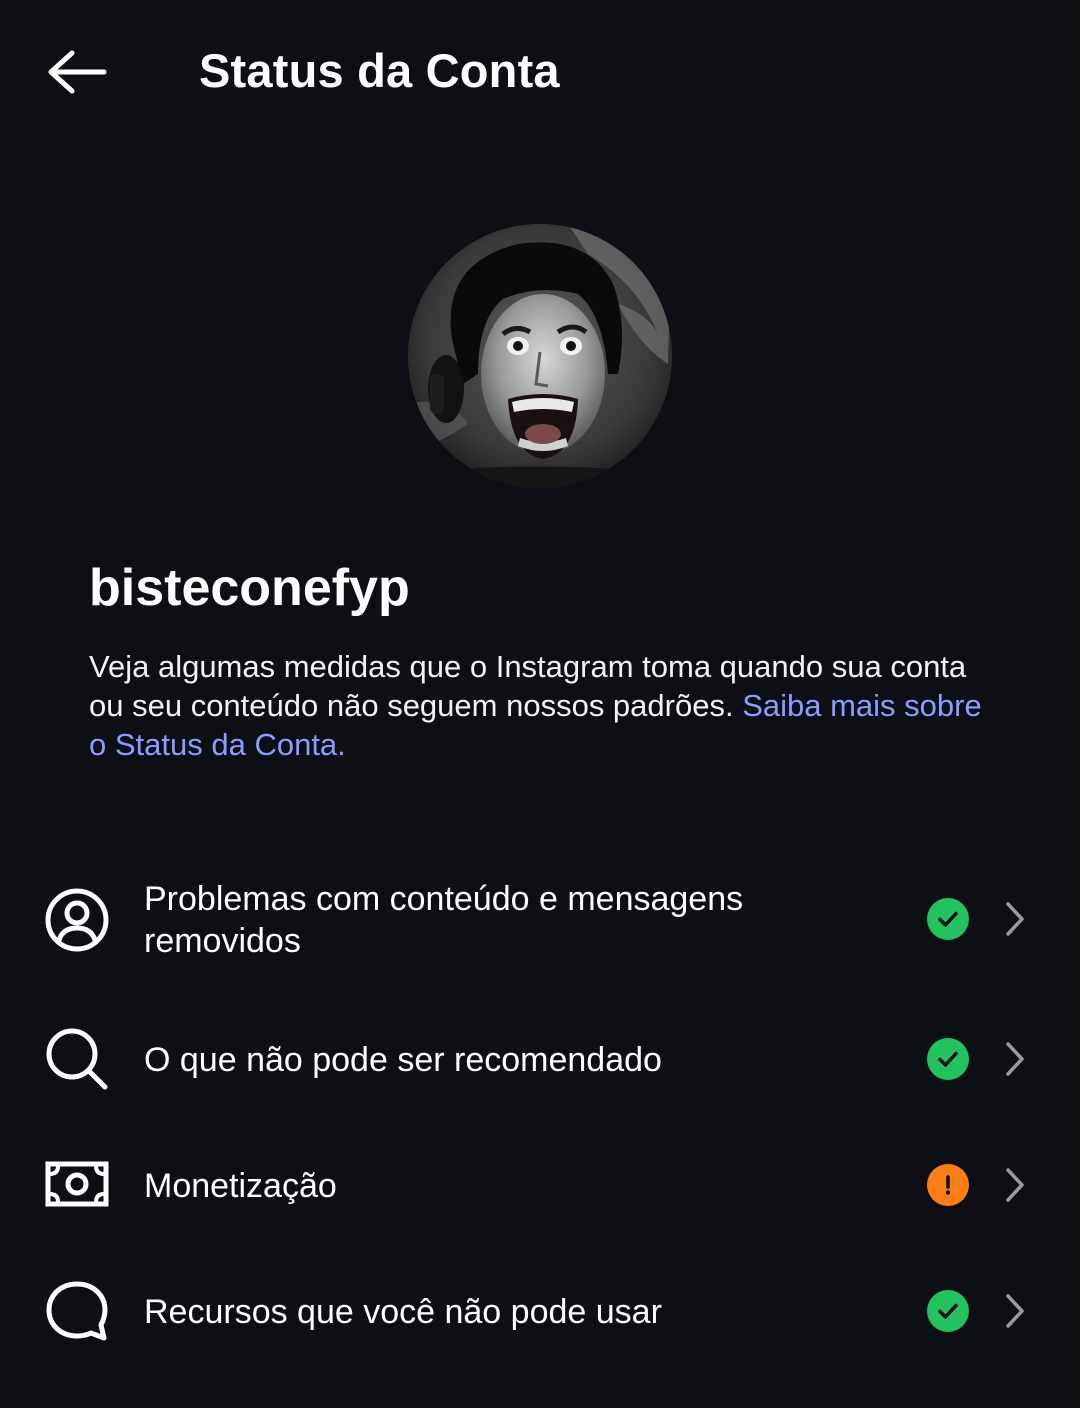 The height and width of the screenshot is (1408, 1080). I want to click on back-button, so click(76, 72).